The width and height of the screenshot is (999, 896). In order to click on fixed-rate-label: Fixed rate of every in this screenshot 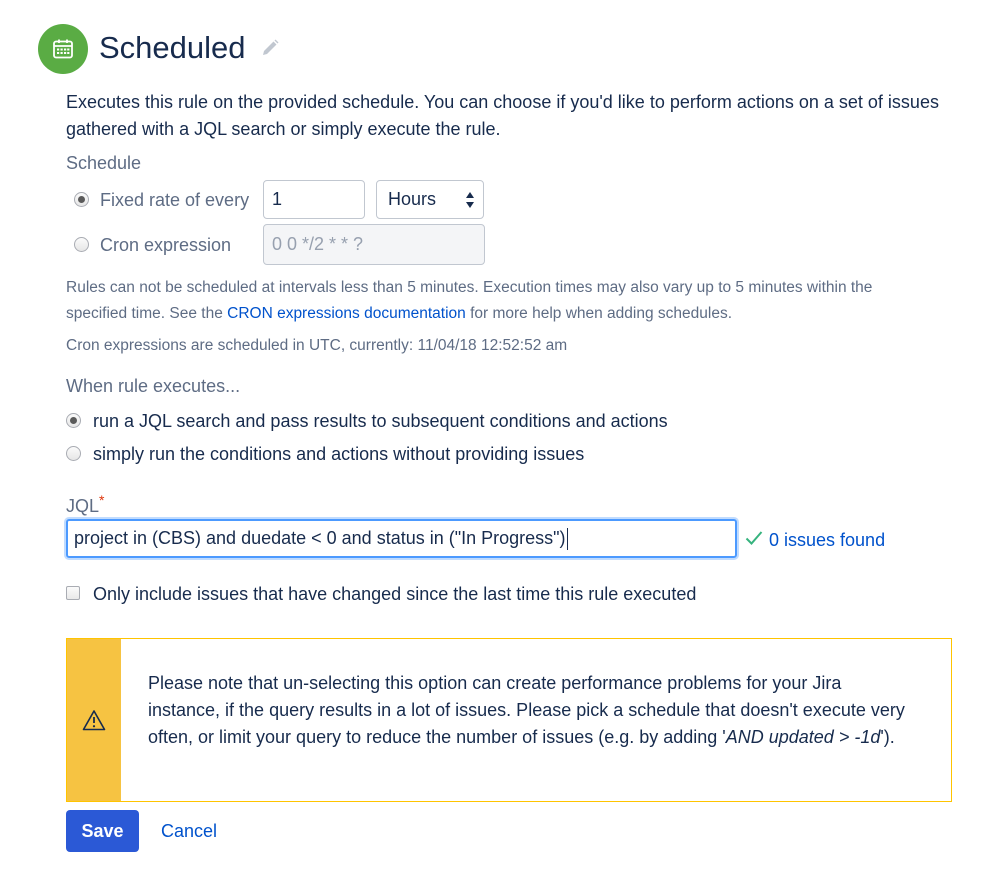, I will do `click(175, 200)`.